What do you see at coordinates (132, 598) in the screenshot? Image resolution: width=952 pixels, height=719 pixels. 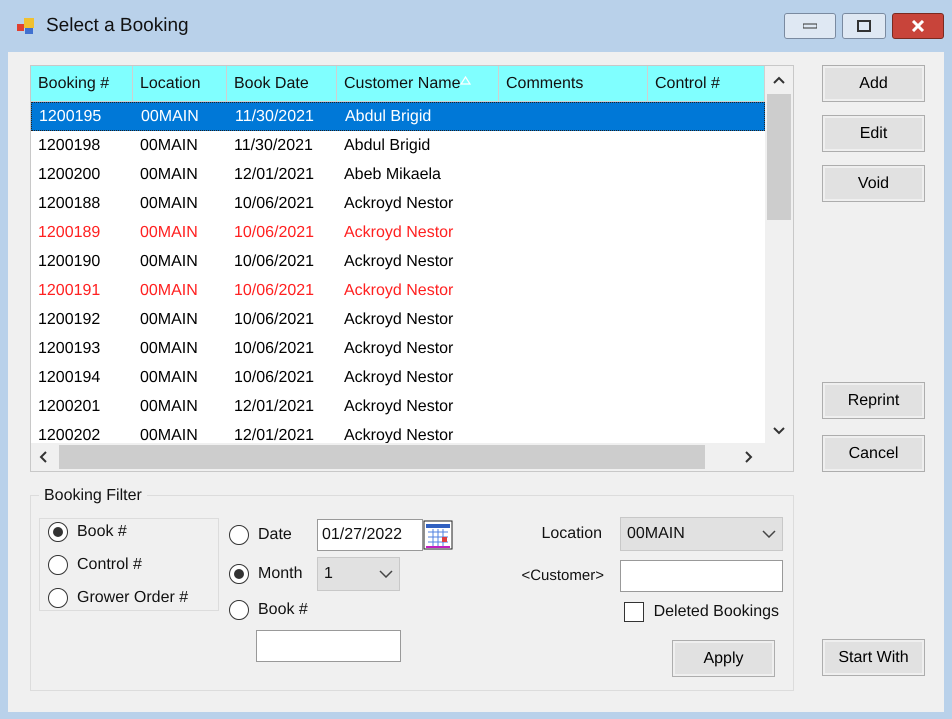 I see `radio-label: Grower Order #` at bounding box center [132, 598].